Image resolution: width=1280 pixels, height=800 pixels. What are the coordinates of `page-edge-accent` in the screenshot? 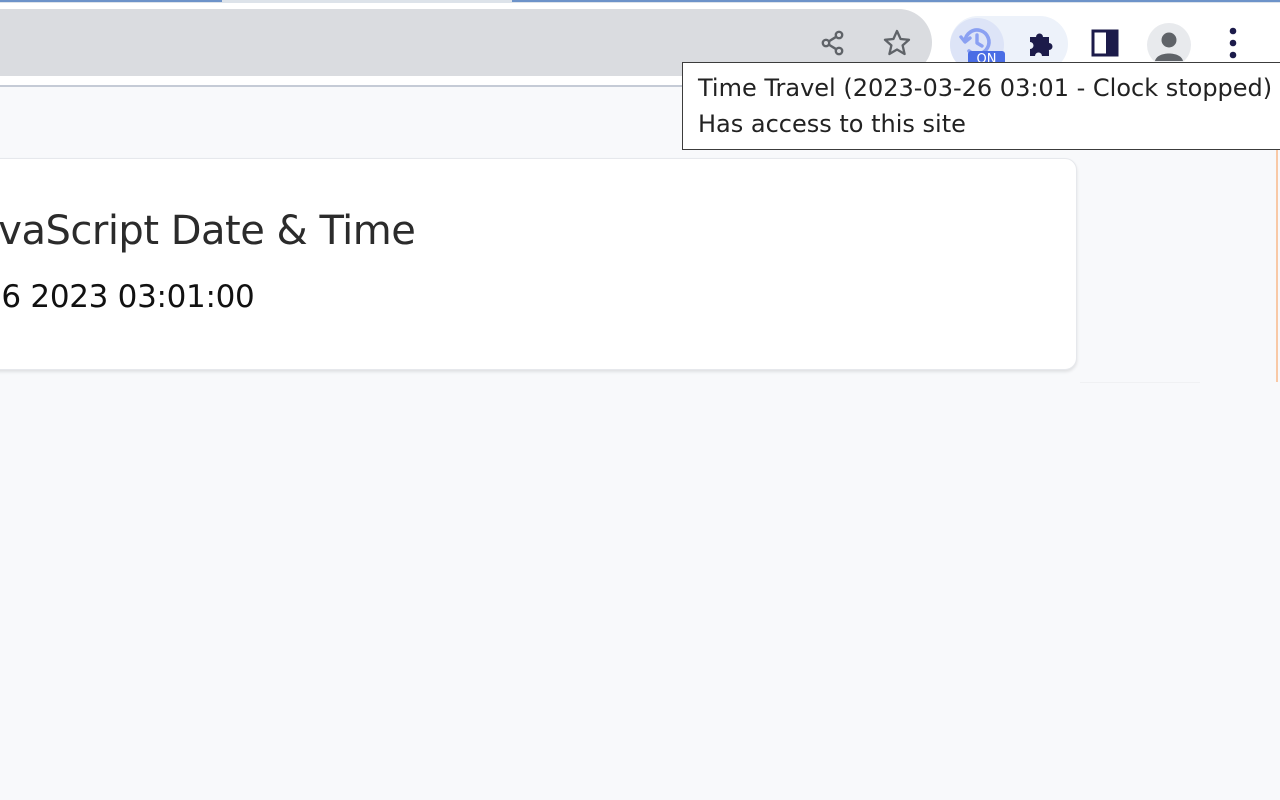 It's located at (1277, 266).